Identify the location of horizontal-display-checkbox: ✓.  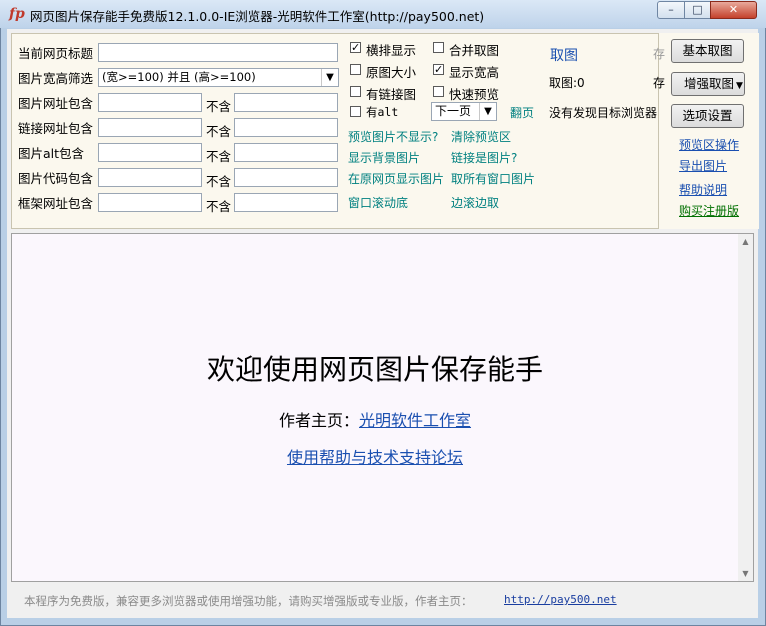
(355, 47).